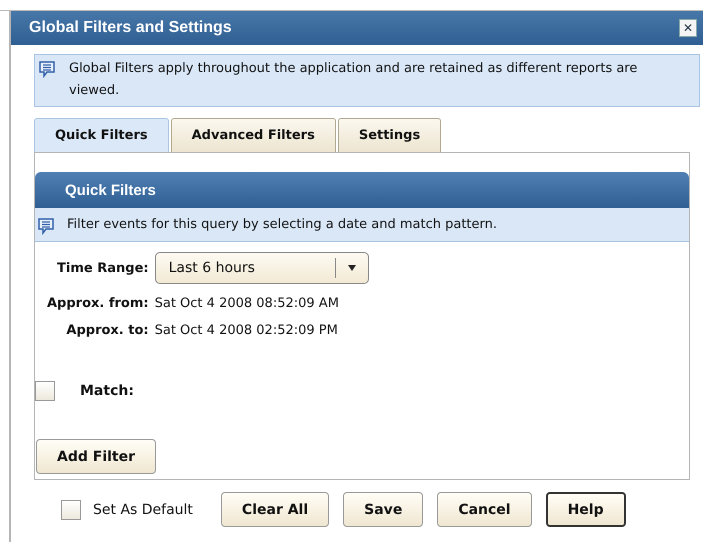  Describe the element at coordinates (282, 224) in the screenshot. I see `hint-text: Filter events for this query by selecting a date and match pattern.` at that location.